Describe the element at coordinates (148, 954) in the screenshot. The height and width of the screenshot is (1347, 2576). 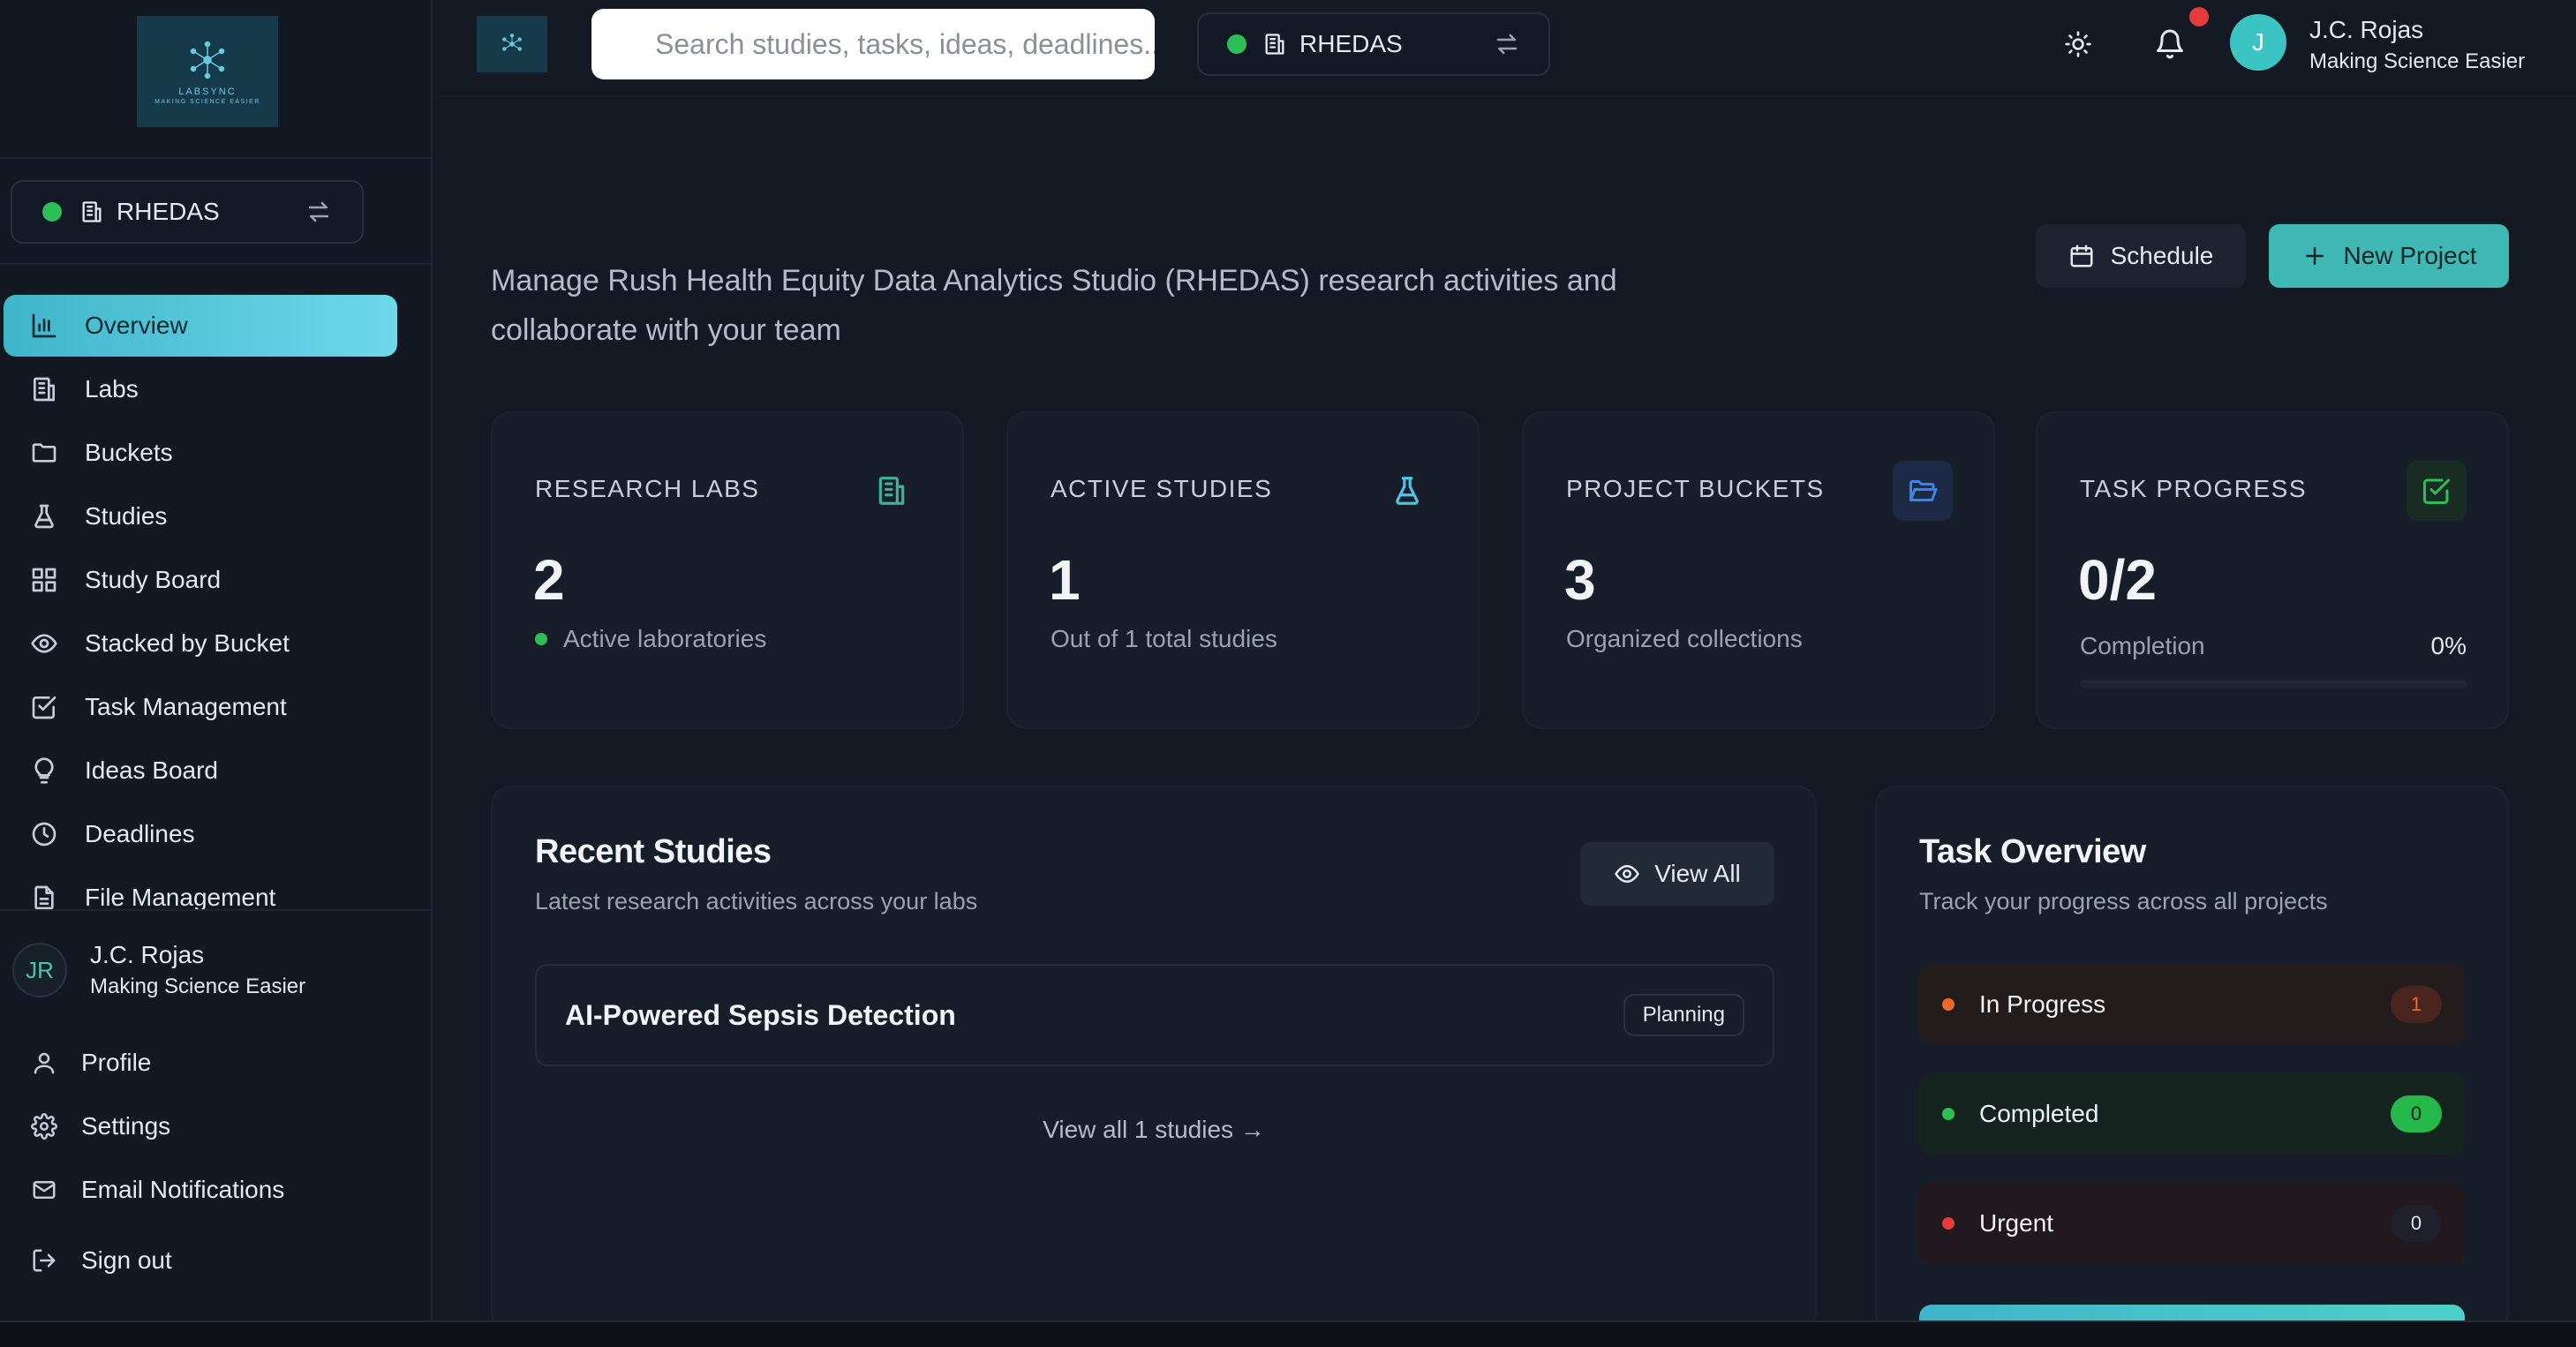
I see `sidebar-user-name: J.C. Rojas` at that location.